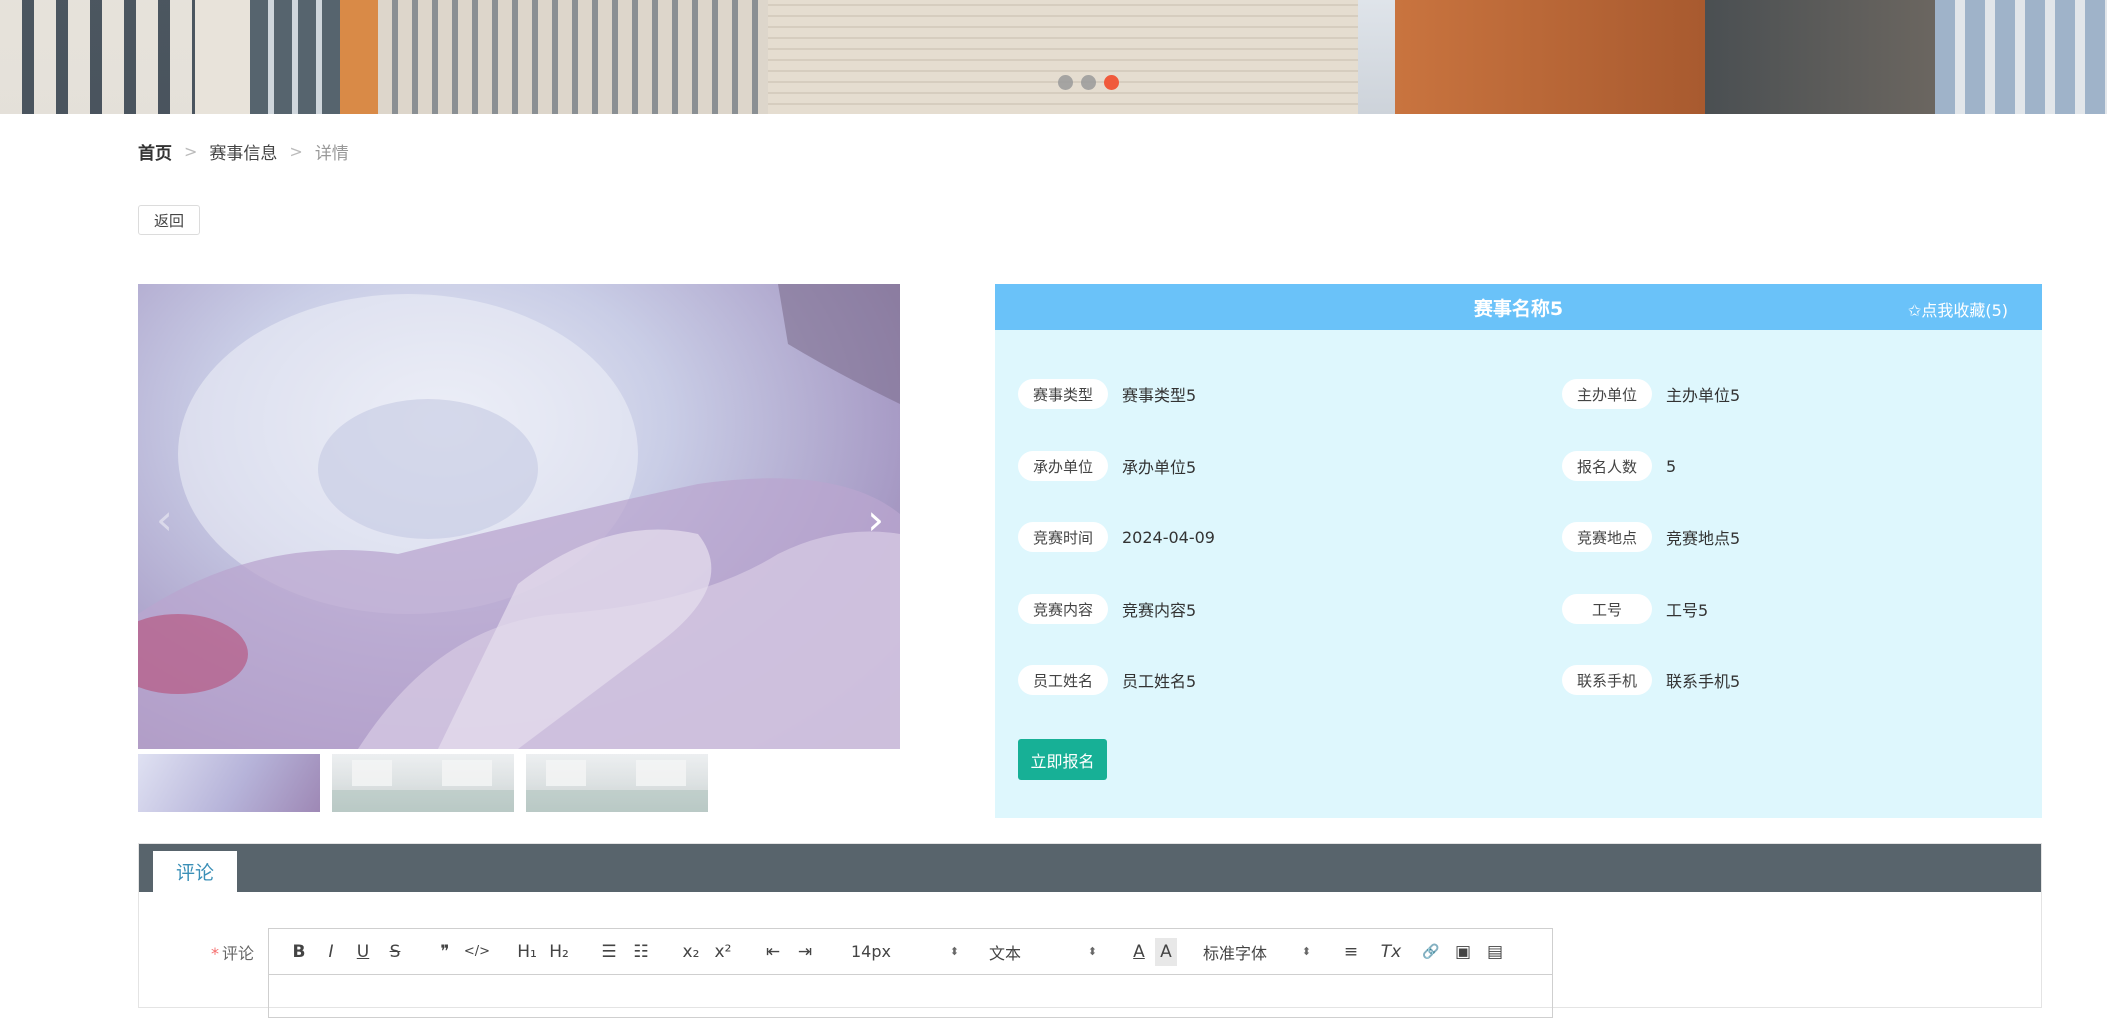  I want to click on banner-building-right, so click(2021, 57).